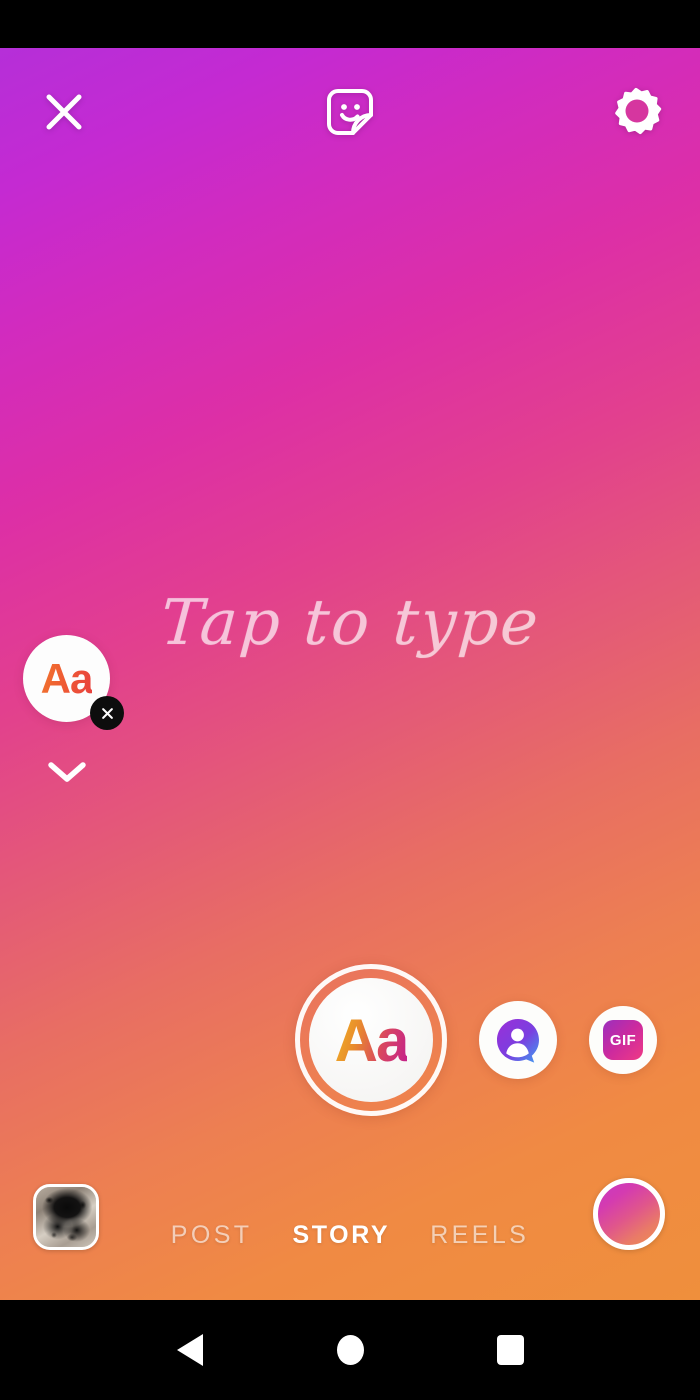  I want to click on mode-tabs: POST STORY REELS, so click(350, 1235).